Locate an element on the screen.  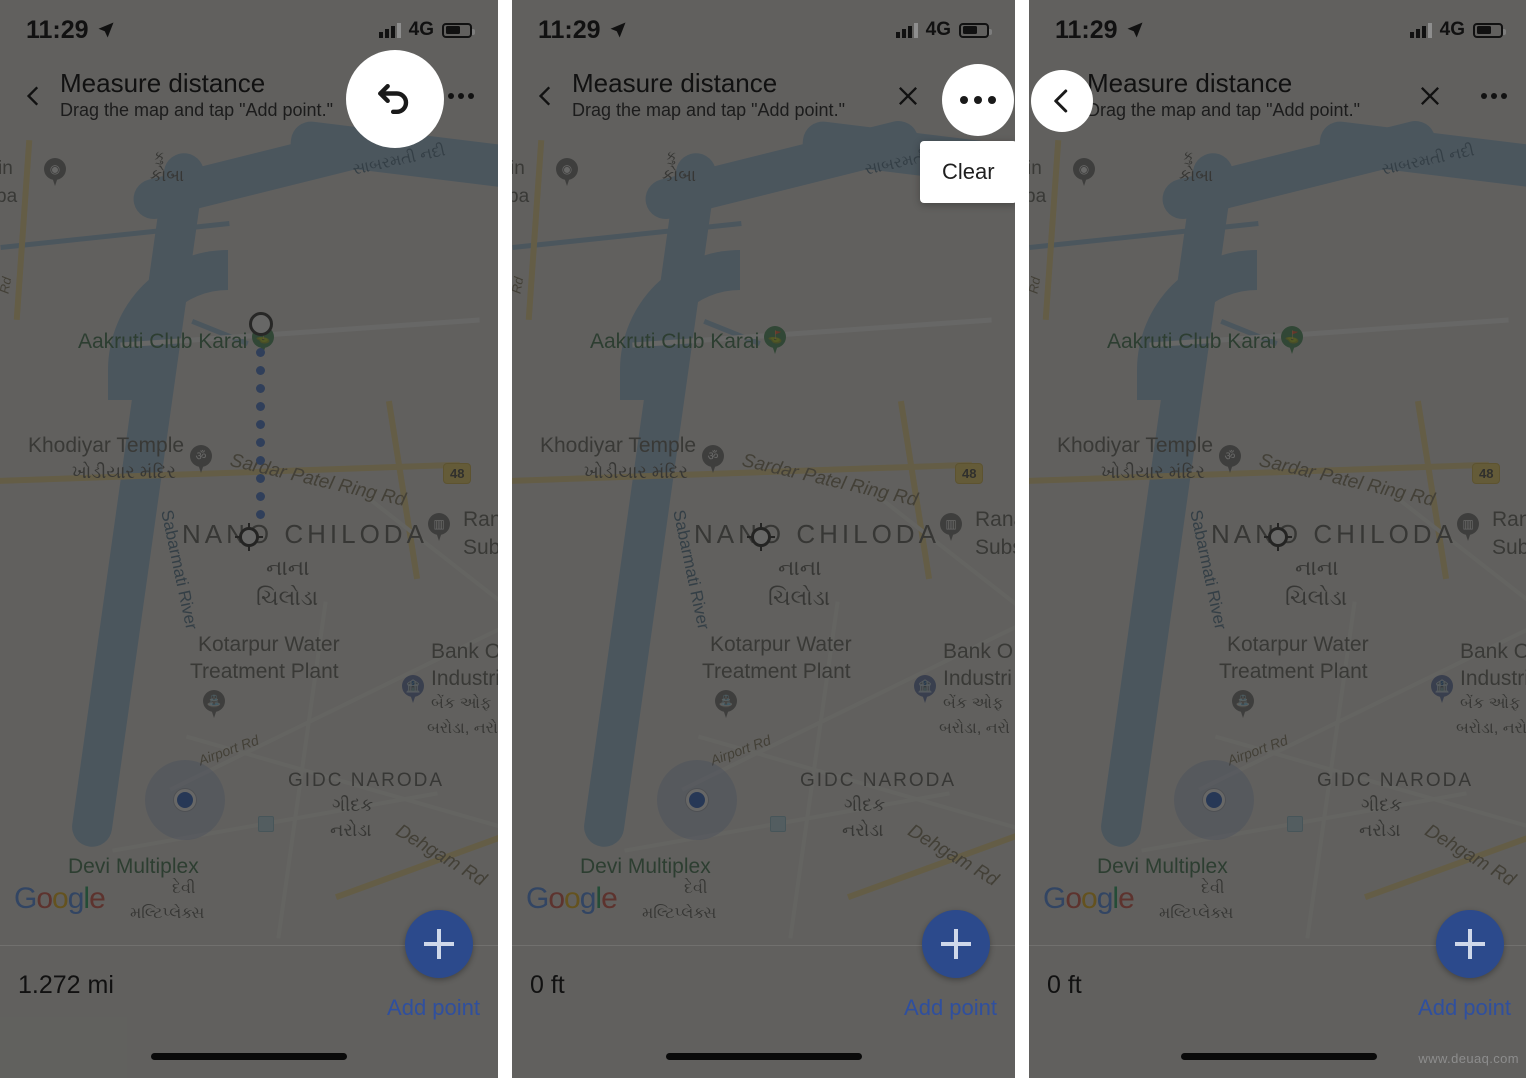
undo-button-highlight is located at coordinates (395, 99).